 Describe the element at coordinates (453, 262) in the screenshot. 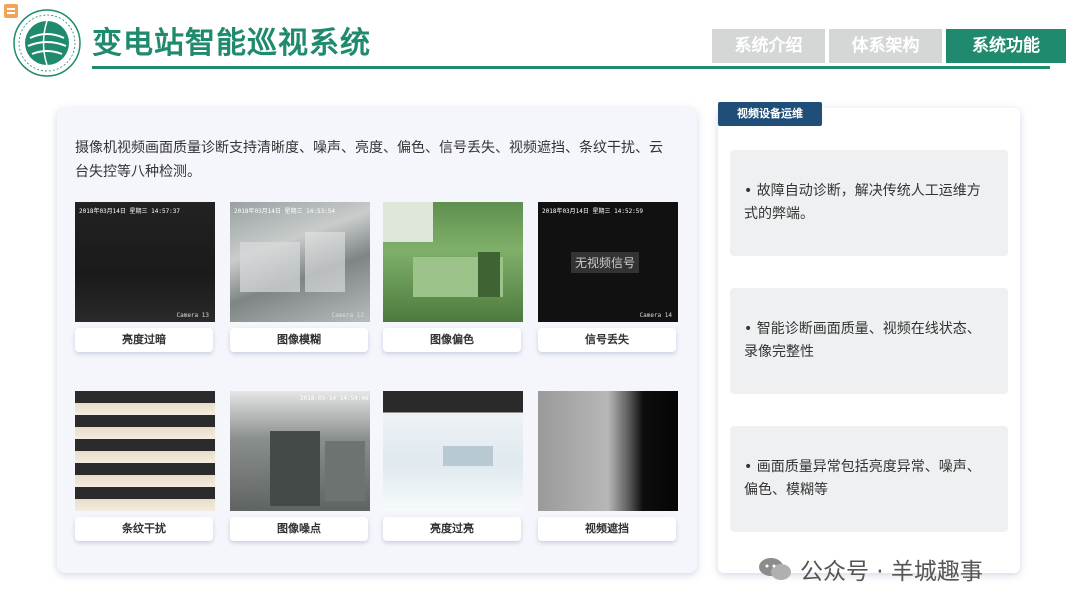

I see `camera-image-colorcast` at that location.